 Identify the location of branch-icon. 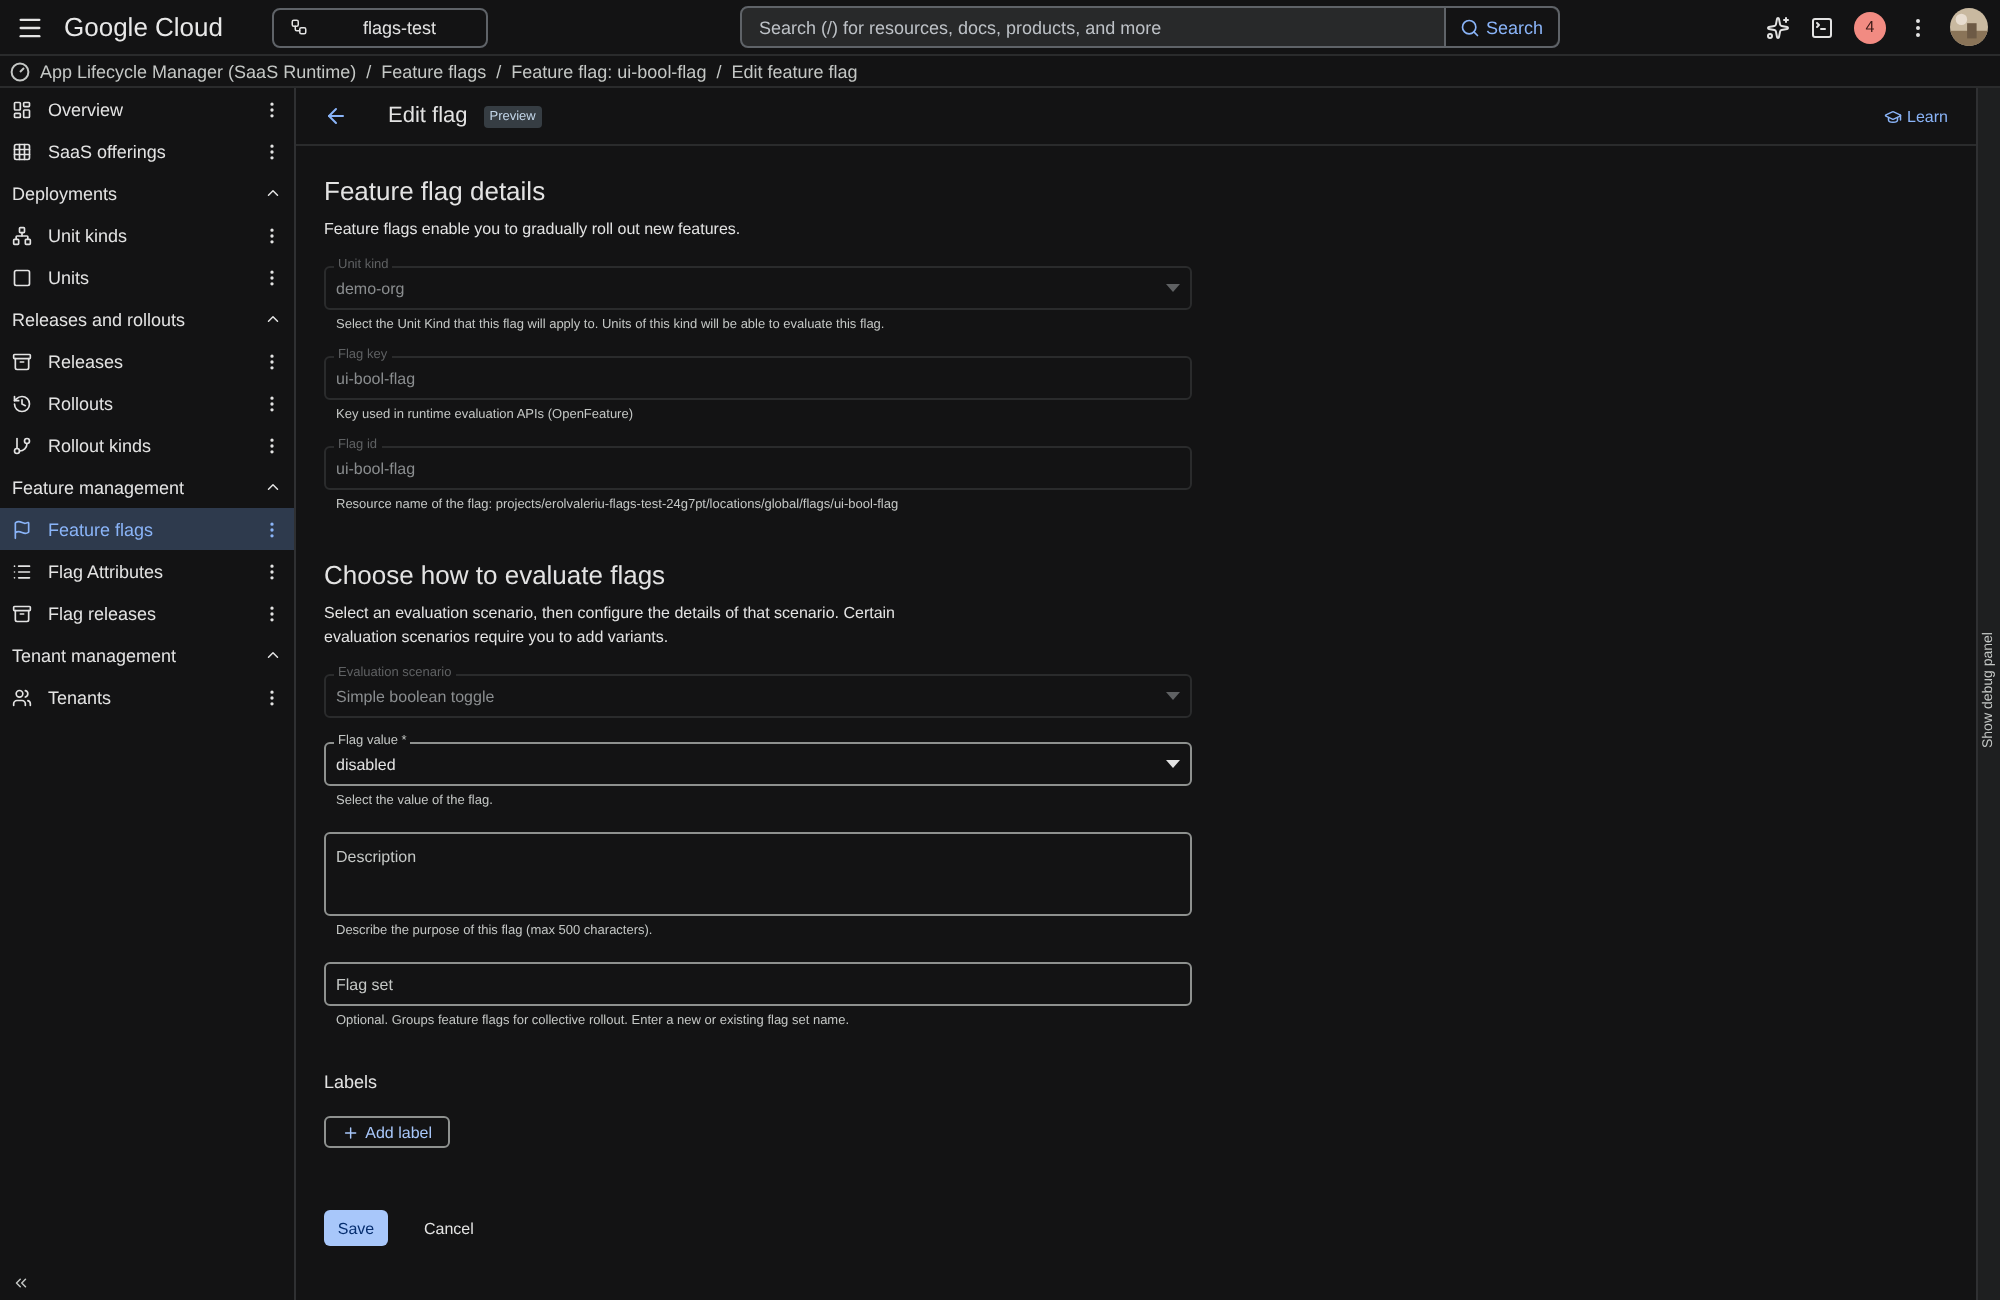
(22, 445).